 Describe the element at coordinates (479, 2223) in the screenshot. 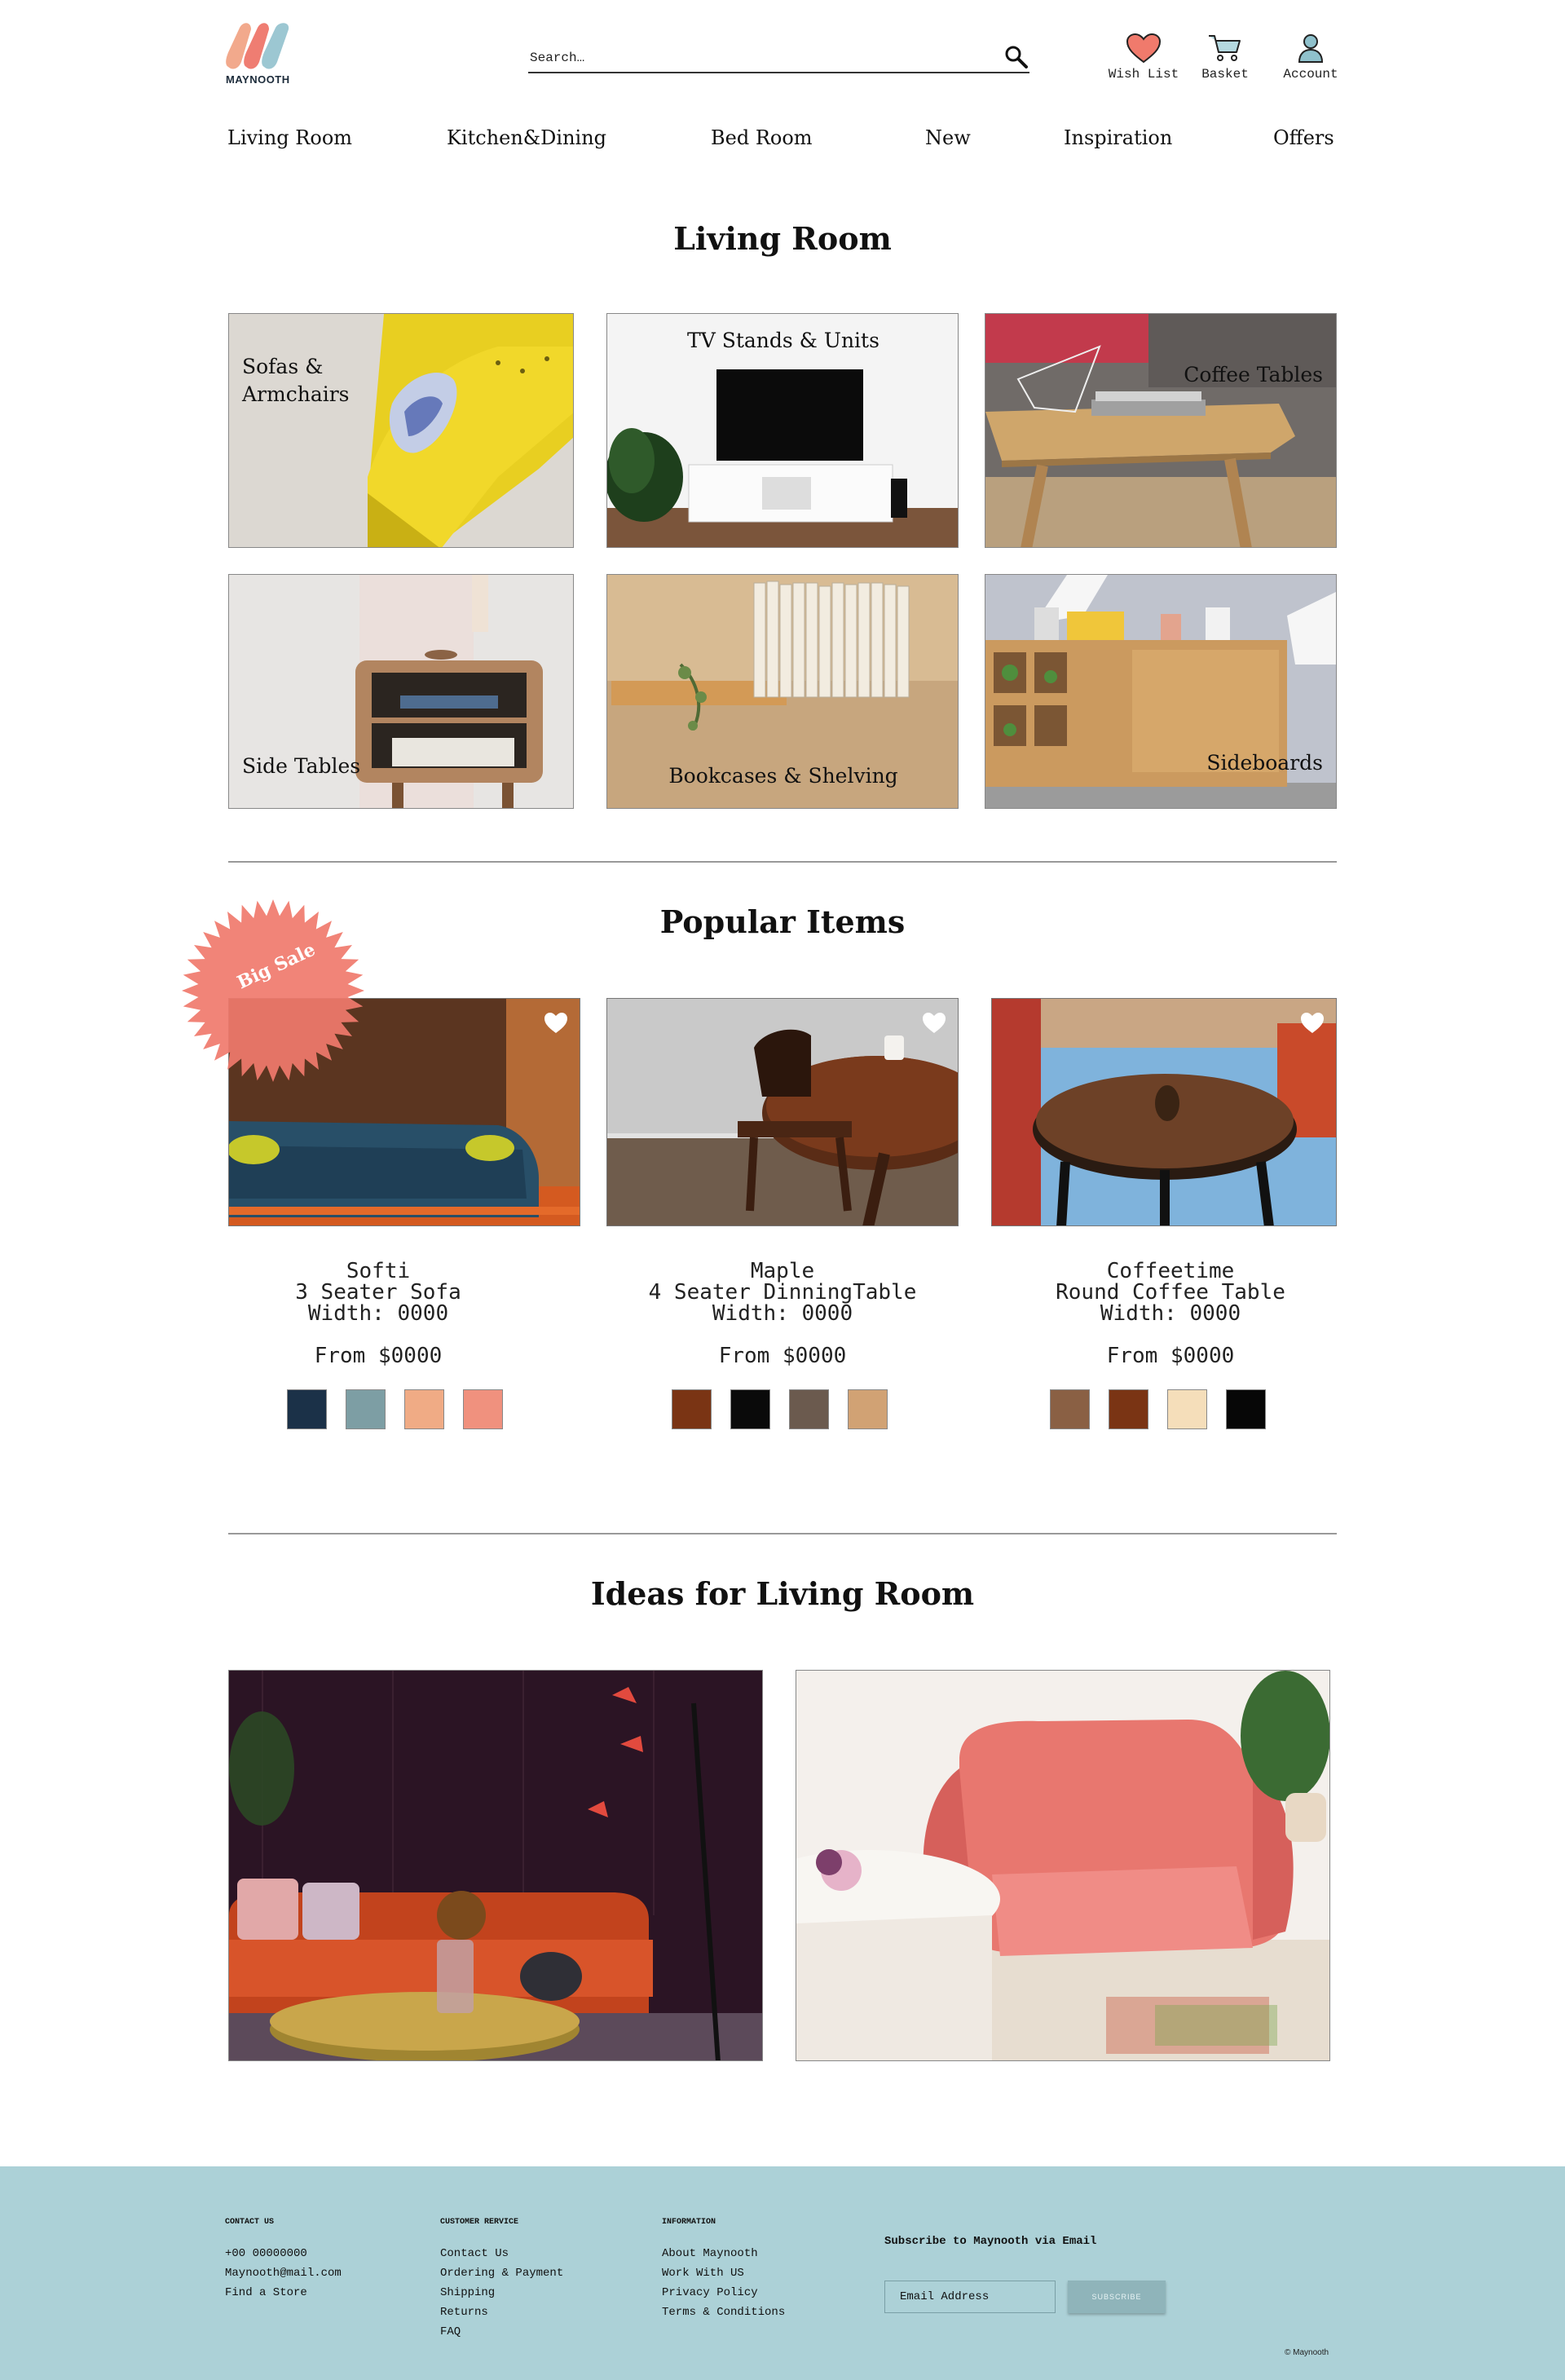

I see `footer-service-heading: CUSTOMER RERVICE` at that location.